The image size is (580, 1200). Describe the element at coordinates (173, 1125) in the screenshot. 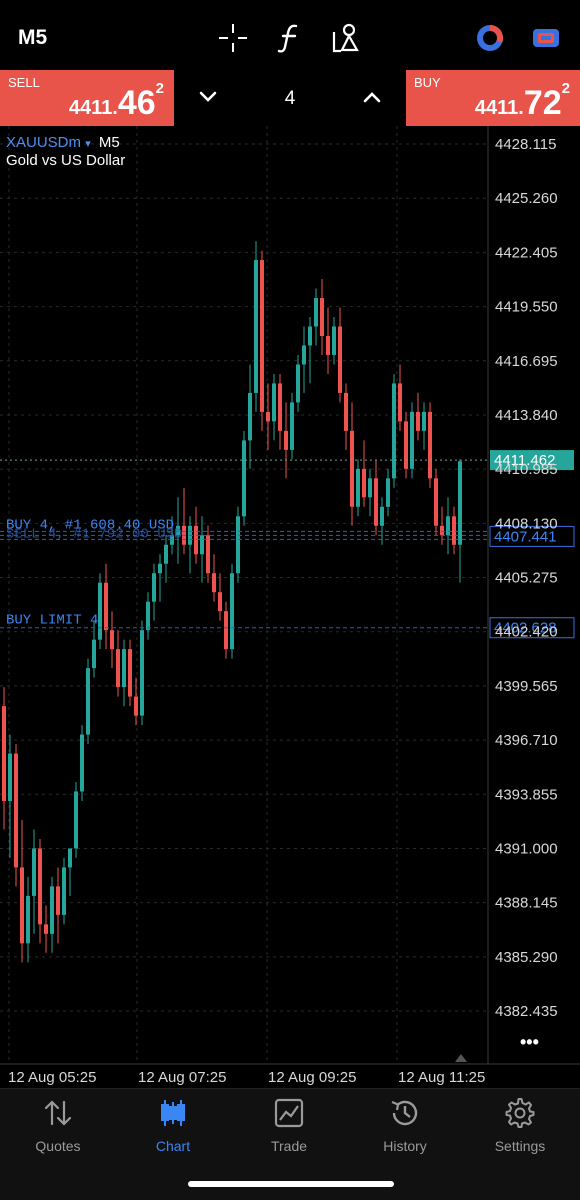

I see `nav-chart: Chart` at that location.